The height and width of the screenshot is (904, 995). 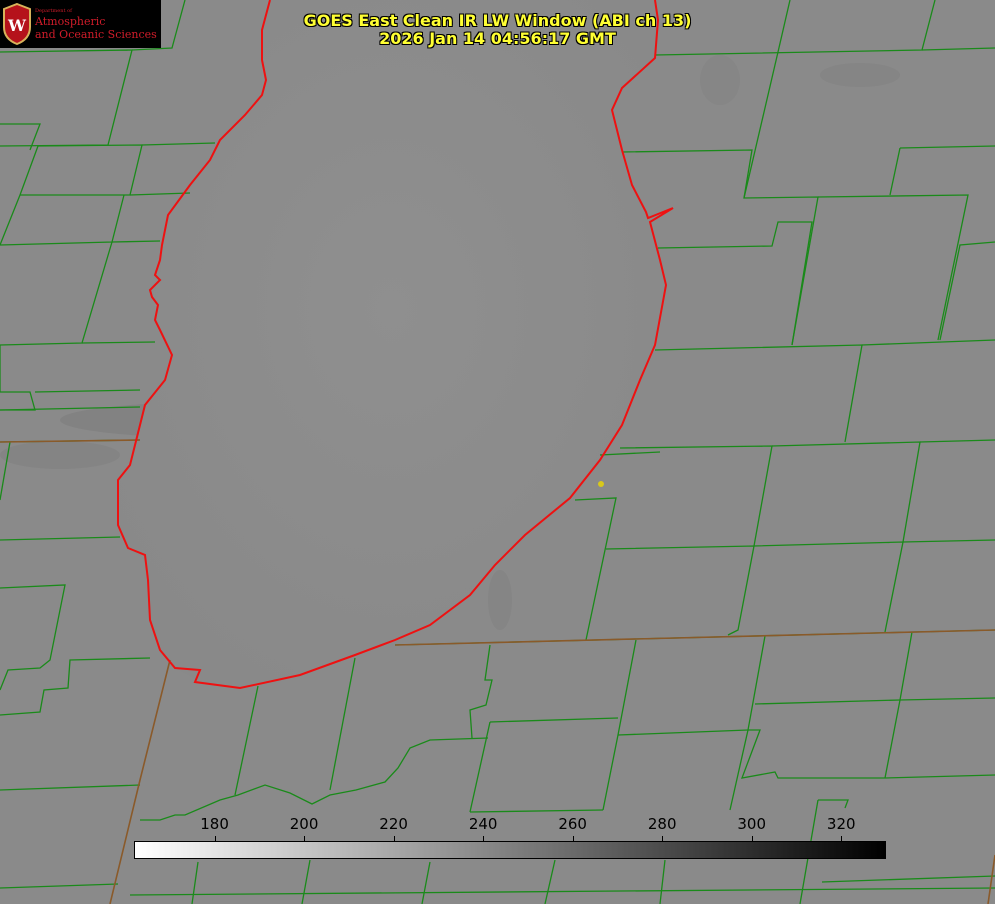 I want to click on colorbar-tick-label: 300, so click(x=752, y=824).